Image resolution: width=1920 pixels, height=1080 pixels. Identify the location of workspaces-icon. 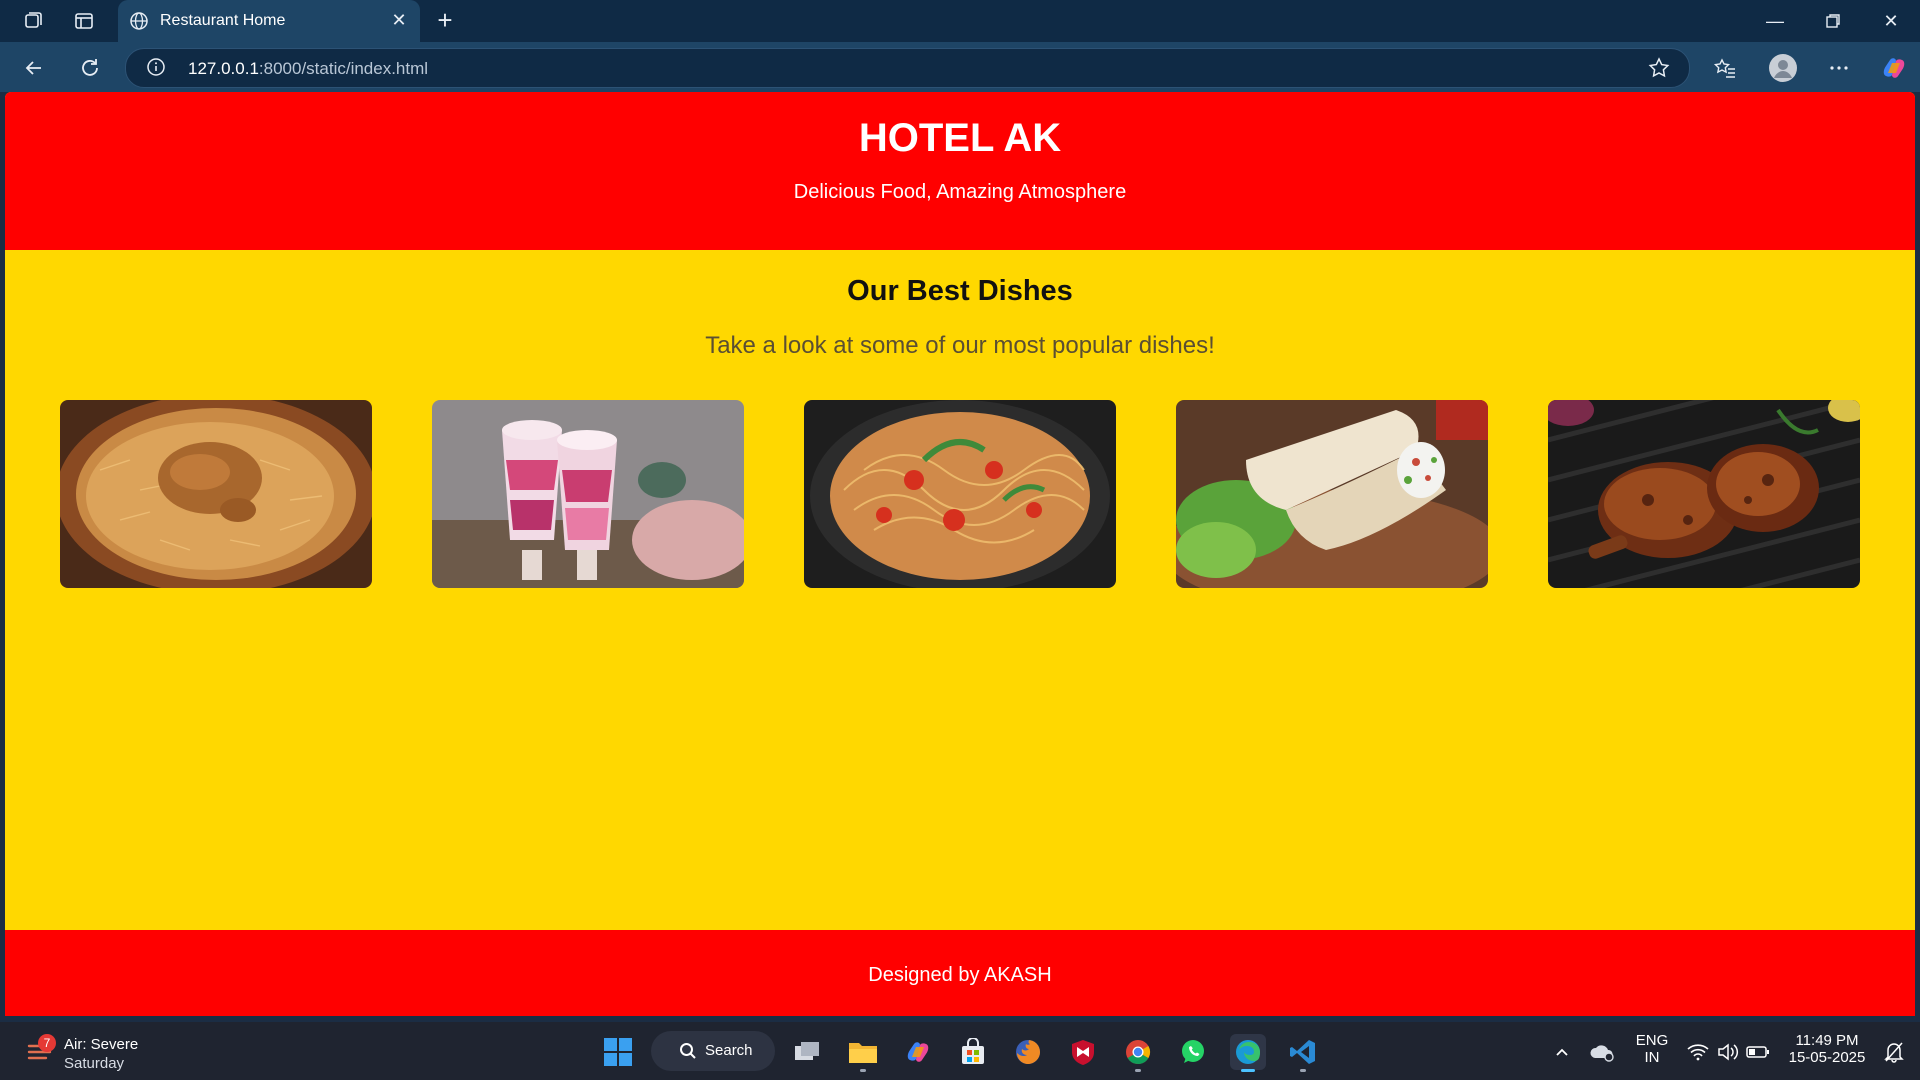
(33, 21).